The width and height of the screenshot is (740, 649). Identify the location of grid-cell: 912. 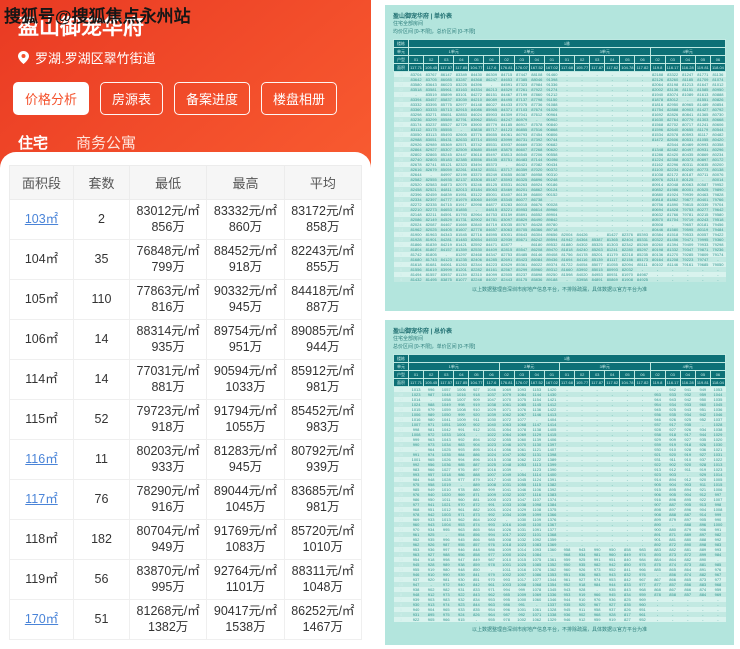
(582, 619).